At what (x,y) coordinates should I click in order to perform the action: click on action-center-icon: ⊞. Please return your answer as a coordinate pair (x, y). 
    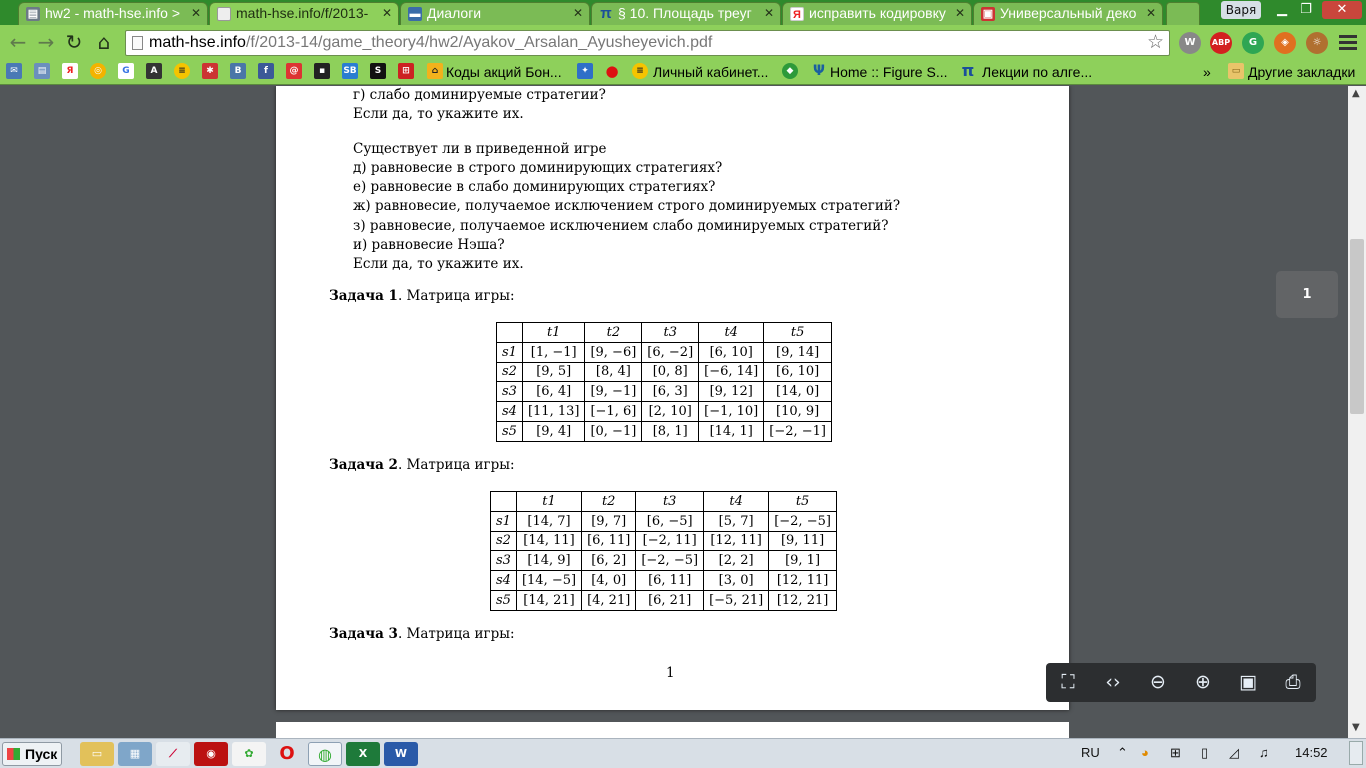
    Looking at the image, I should click on (1175, 753).